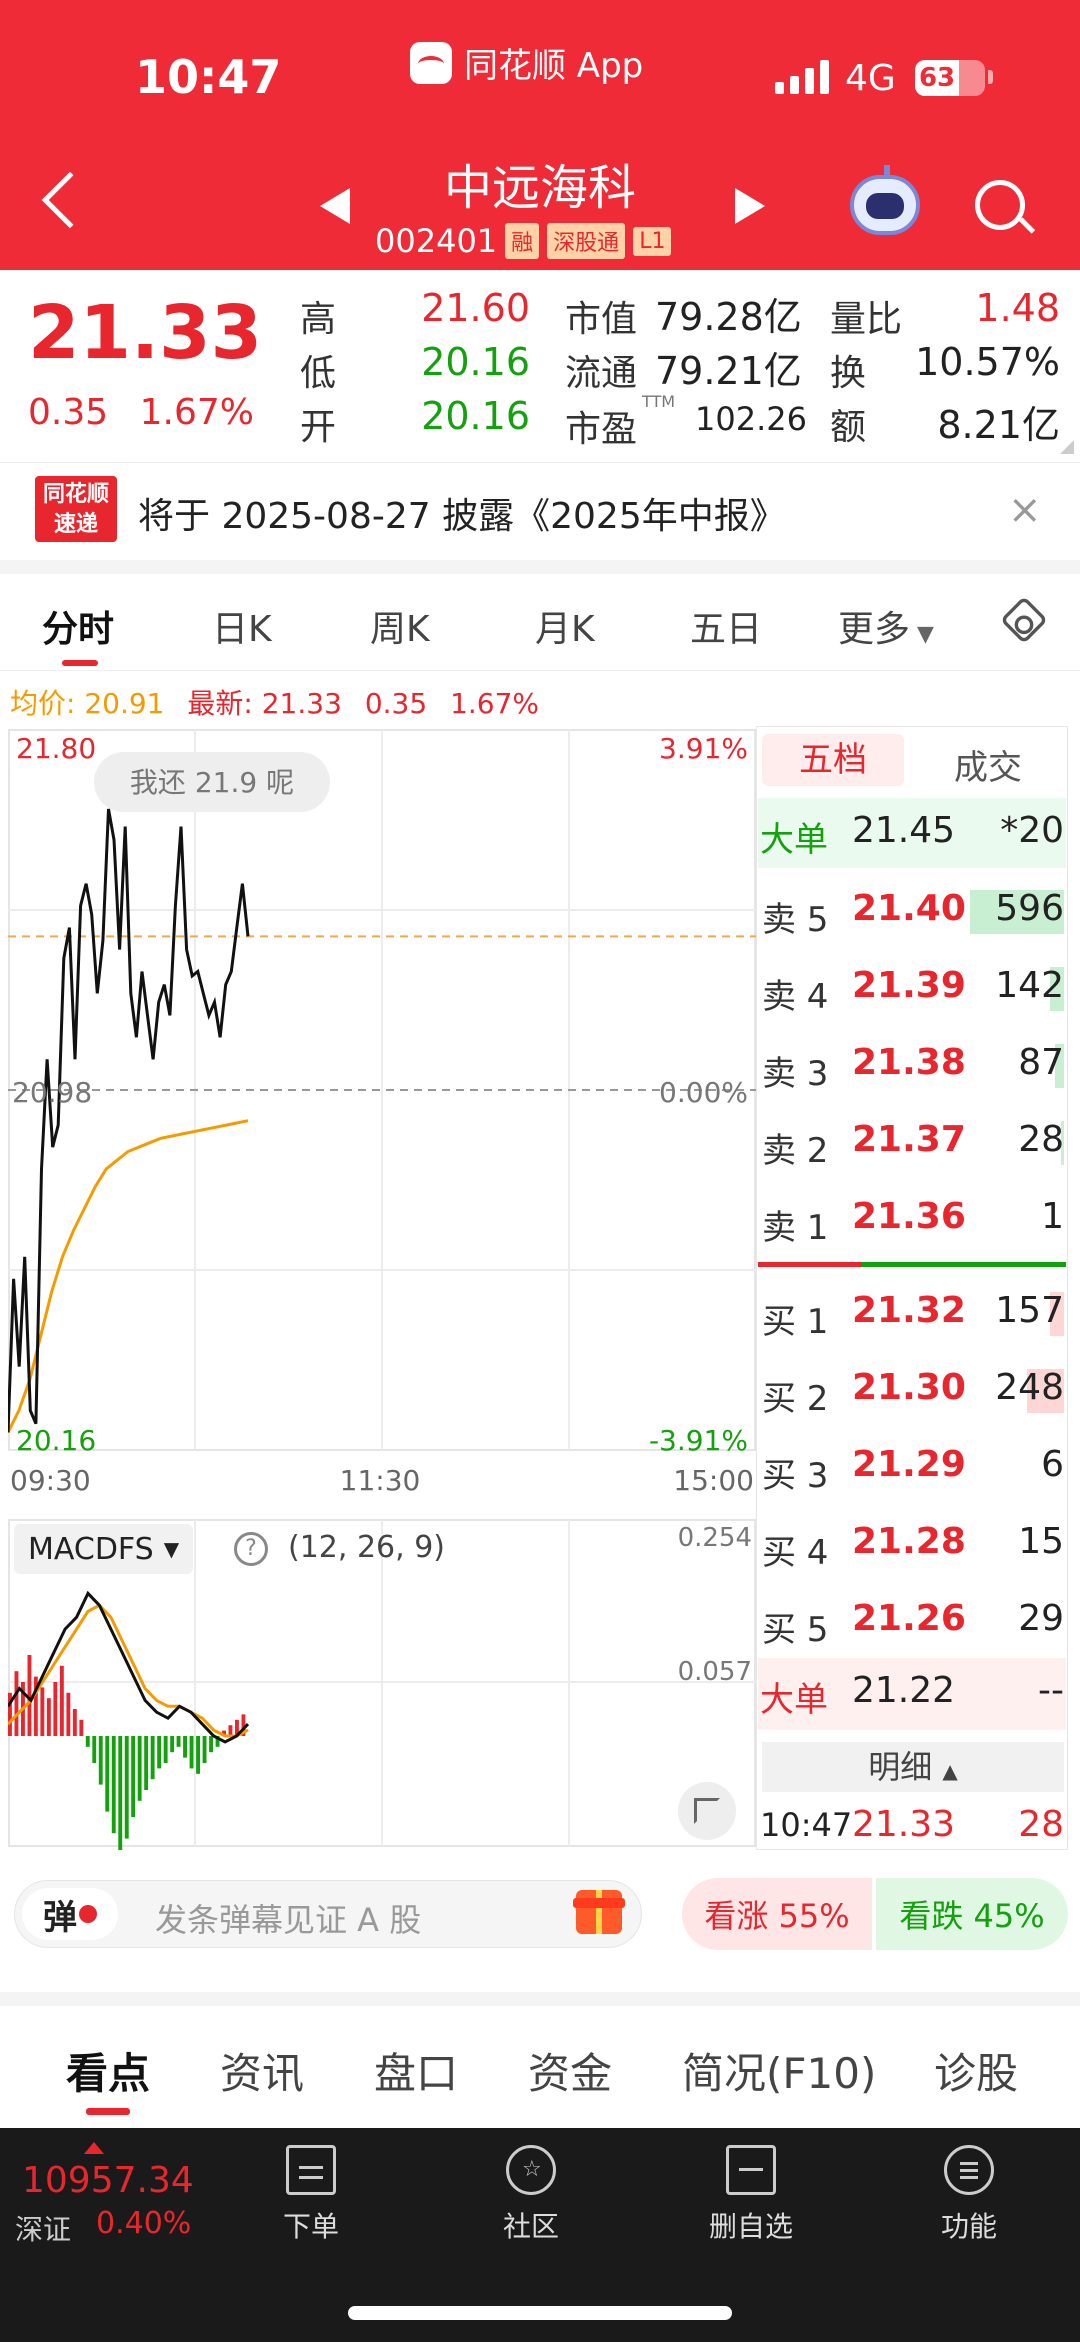  What do you see at coordinates (78, 626) in the screenshot?
I see `tab-intraday: 分时` at bounding box center [78, 626].